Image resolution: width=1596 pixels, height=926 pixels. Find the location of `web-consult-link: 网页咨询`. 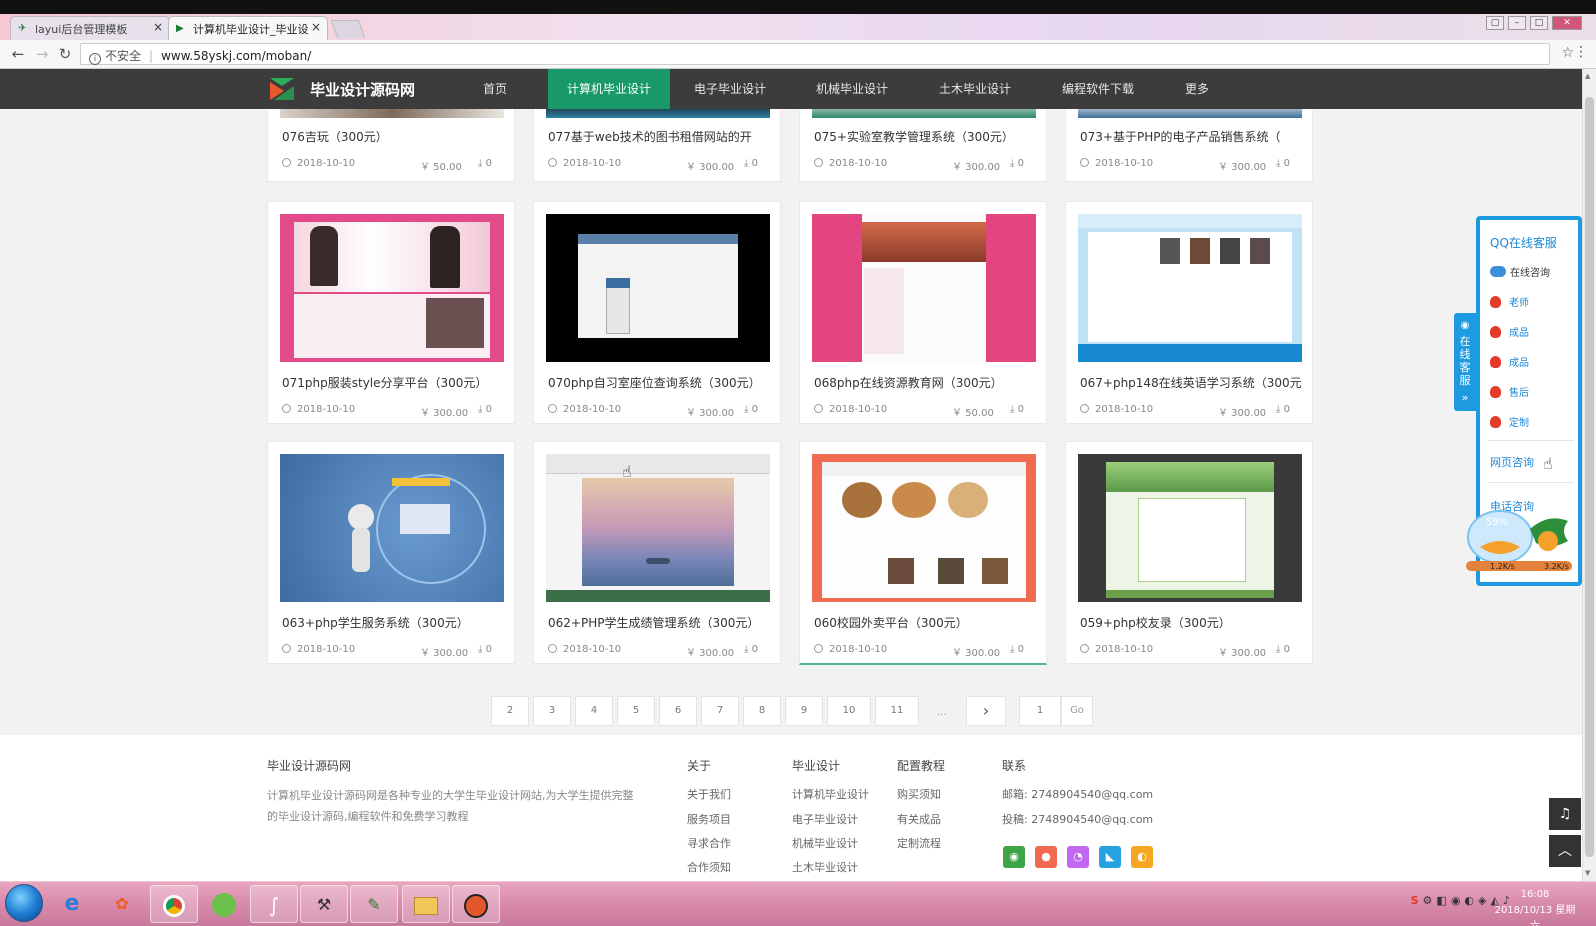

web-consult-link: 网页咨询 is located at coordinates (1512, 462).